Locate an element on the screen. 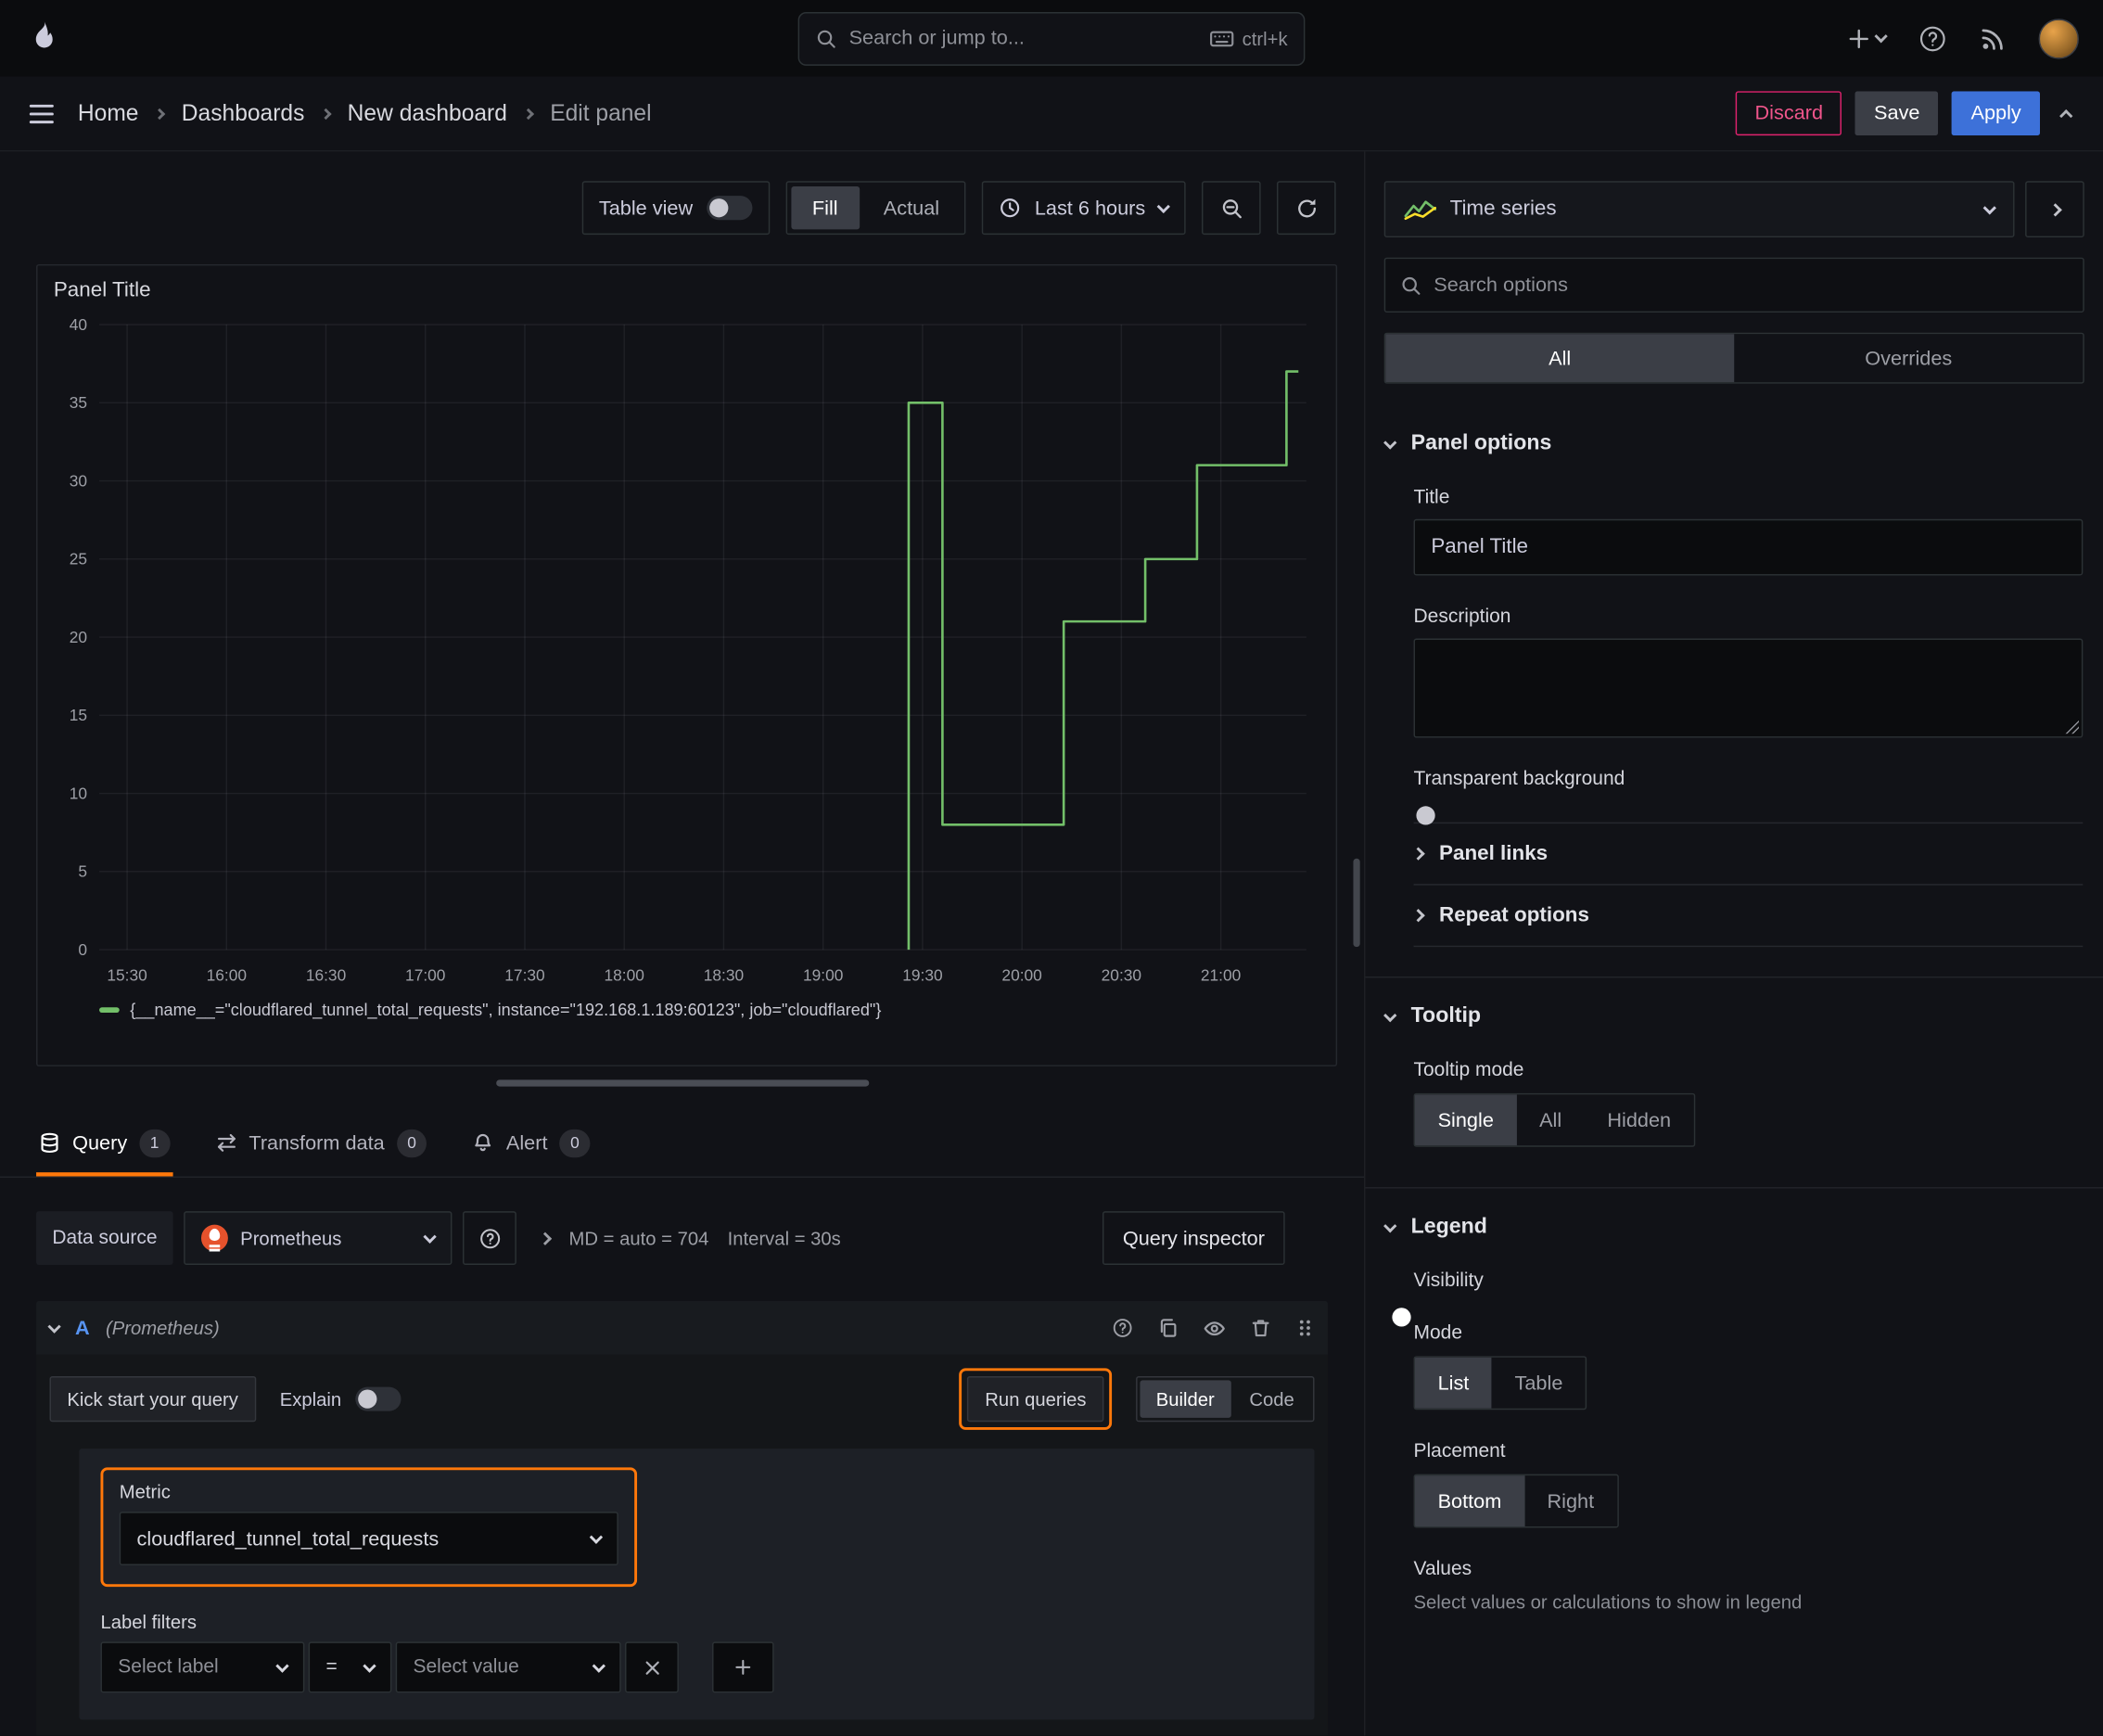 This screenshot has height=1736, width=2103. chevron-down-icon is located at coordinates (369, 1666).